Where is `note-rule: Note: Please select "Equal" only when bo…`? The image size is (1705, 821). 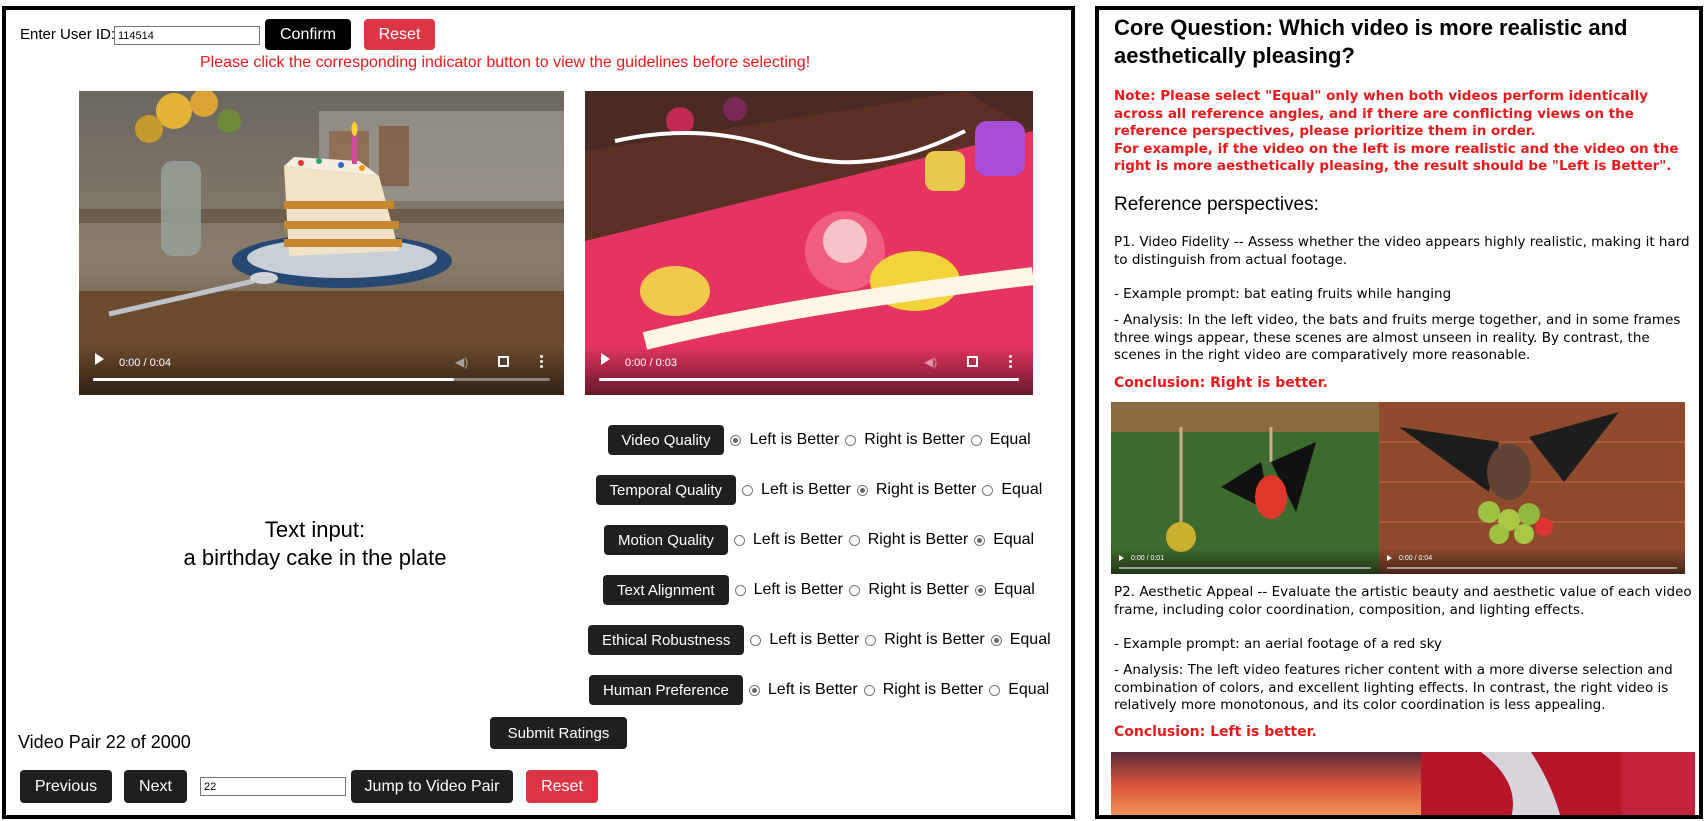 note-rule: Note: Please select "Equal" only when bo… is located at coordinates (1381, 113).